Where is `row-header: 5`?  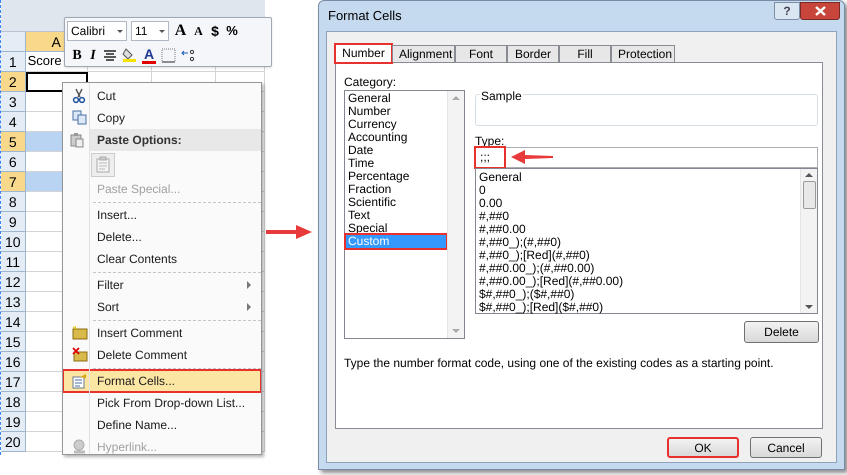
row-header: 5 is located at coordinates (13, 142).